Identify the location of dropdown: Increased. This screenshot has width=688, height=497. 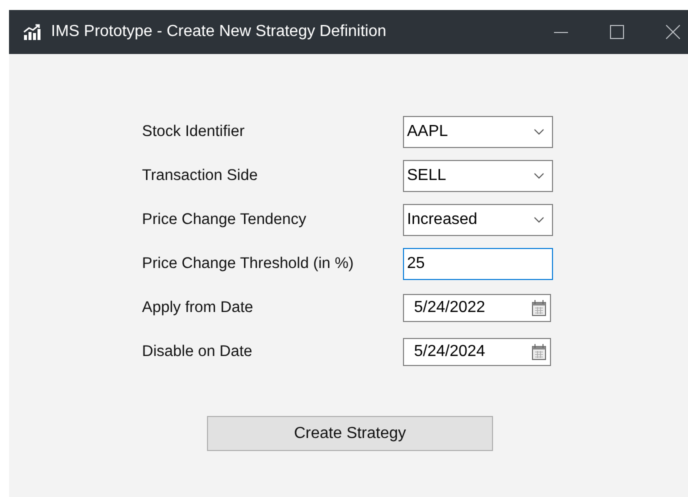
(478, 220).